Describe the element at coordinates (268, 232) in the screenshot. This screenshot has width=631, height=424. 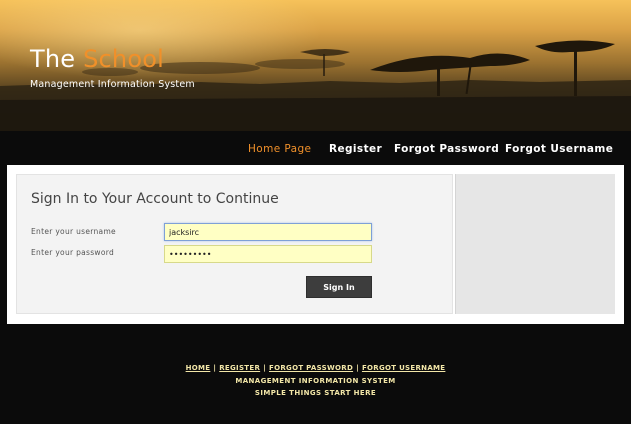
I see `username-input` at that location.